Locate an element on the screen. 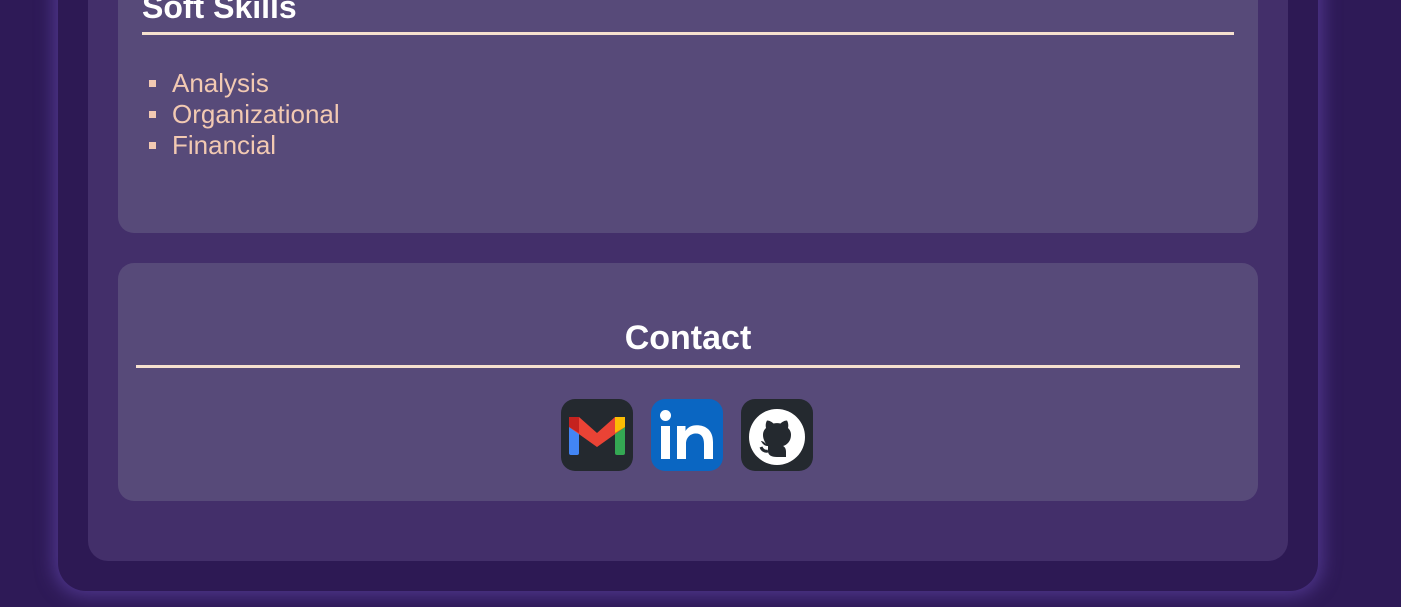 Image resolution: width=1401 pixels, height=607 pixels. skill-item-organizational: Organizational is located at coordinates (244, 114).